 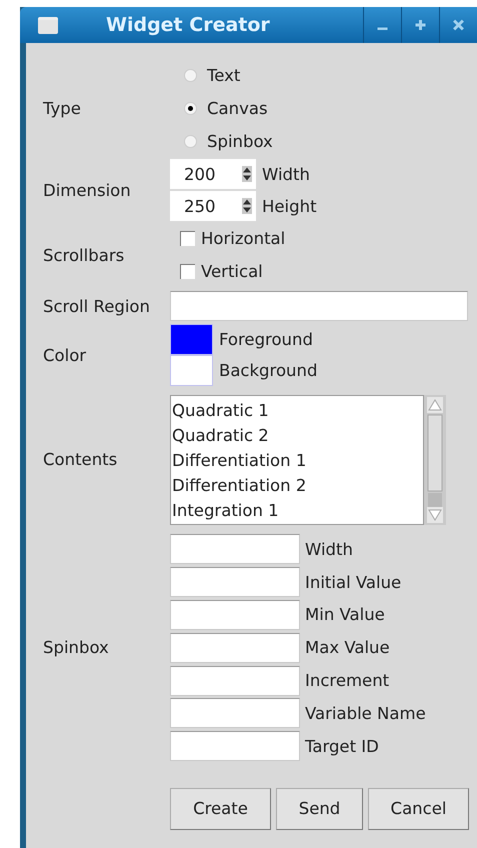 What do you see at coordinates (48, 25) in the screenshot?
I see `window-menu-icon` at bounding box center [48, 25].